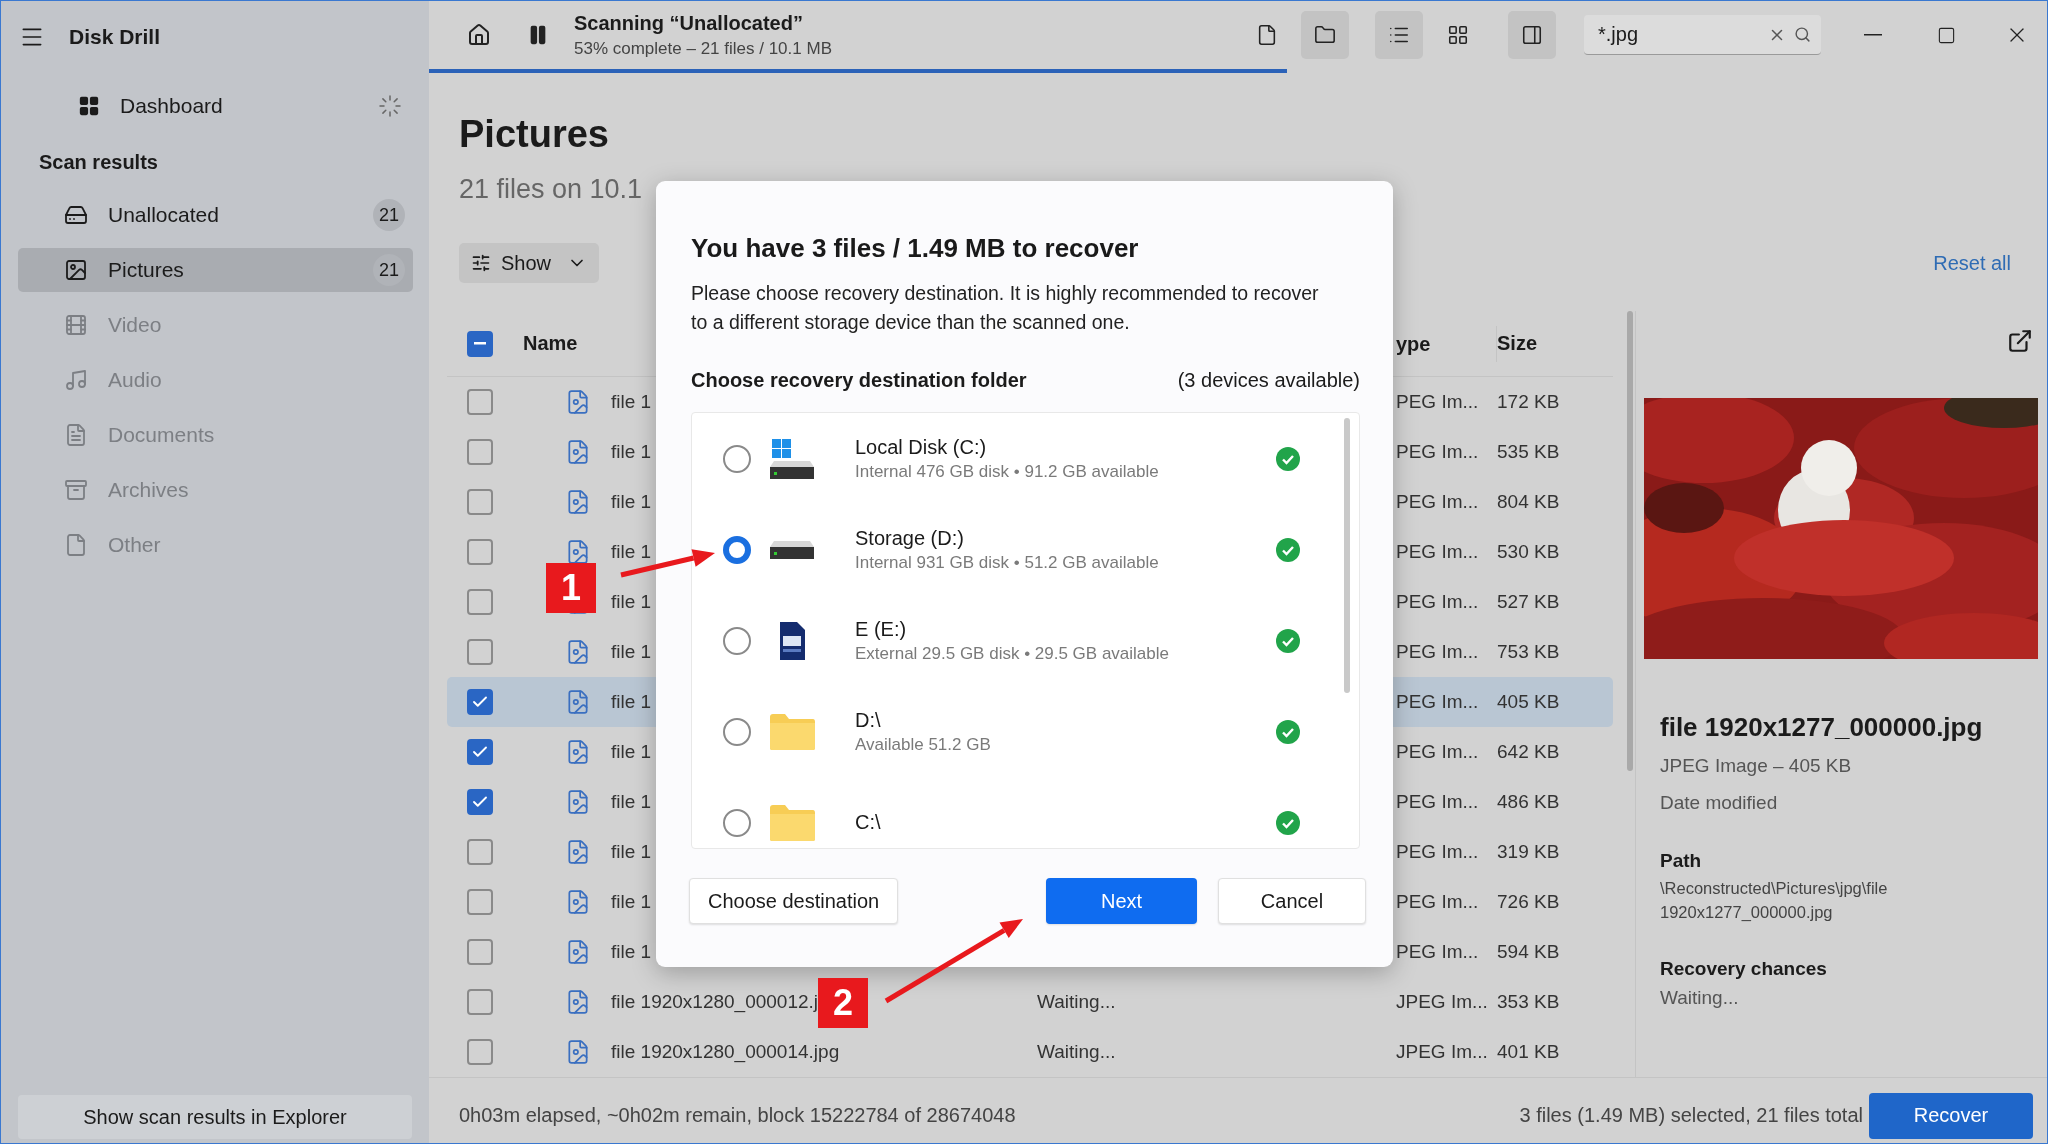  I want to click on sd-card-icon, so click(792, 640).